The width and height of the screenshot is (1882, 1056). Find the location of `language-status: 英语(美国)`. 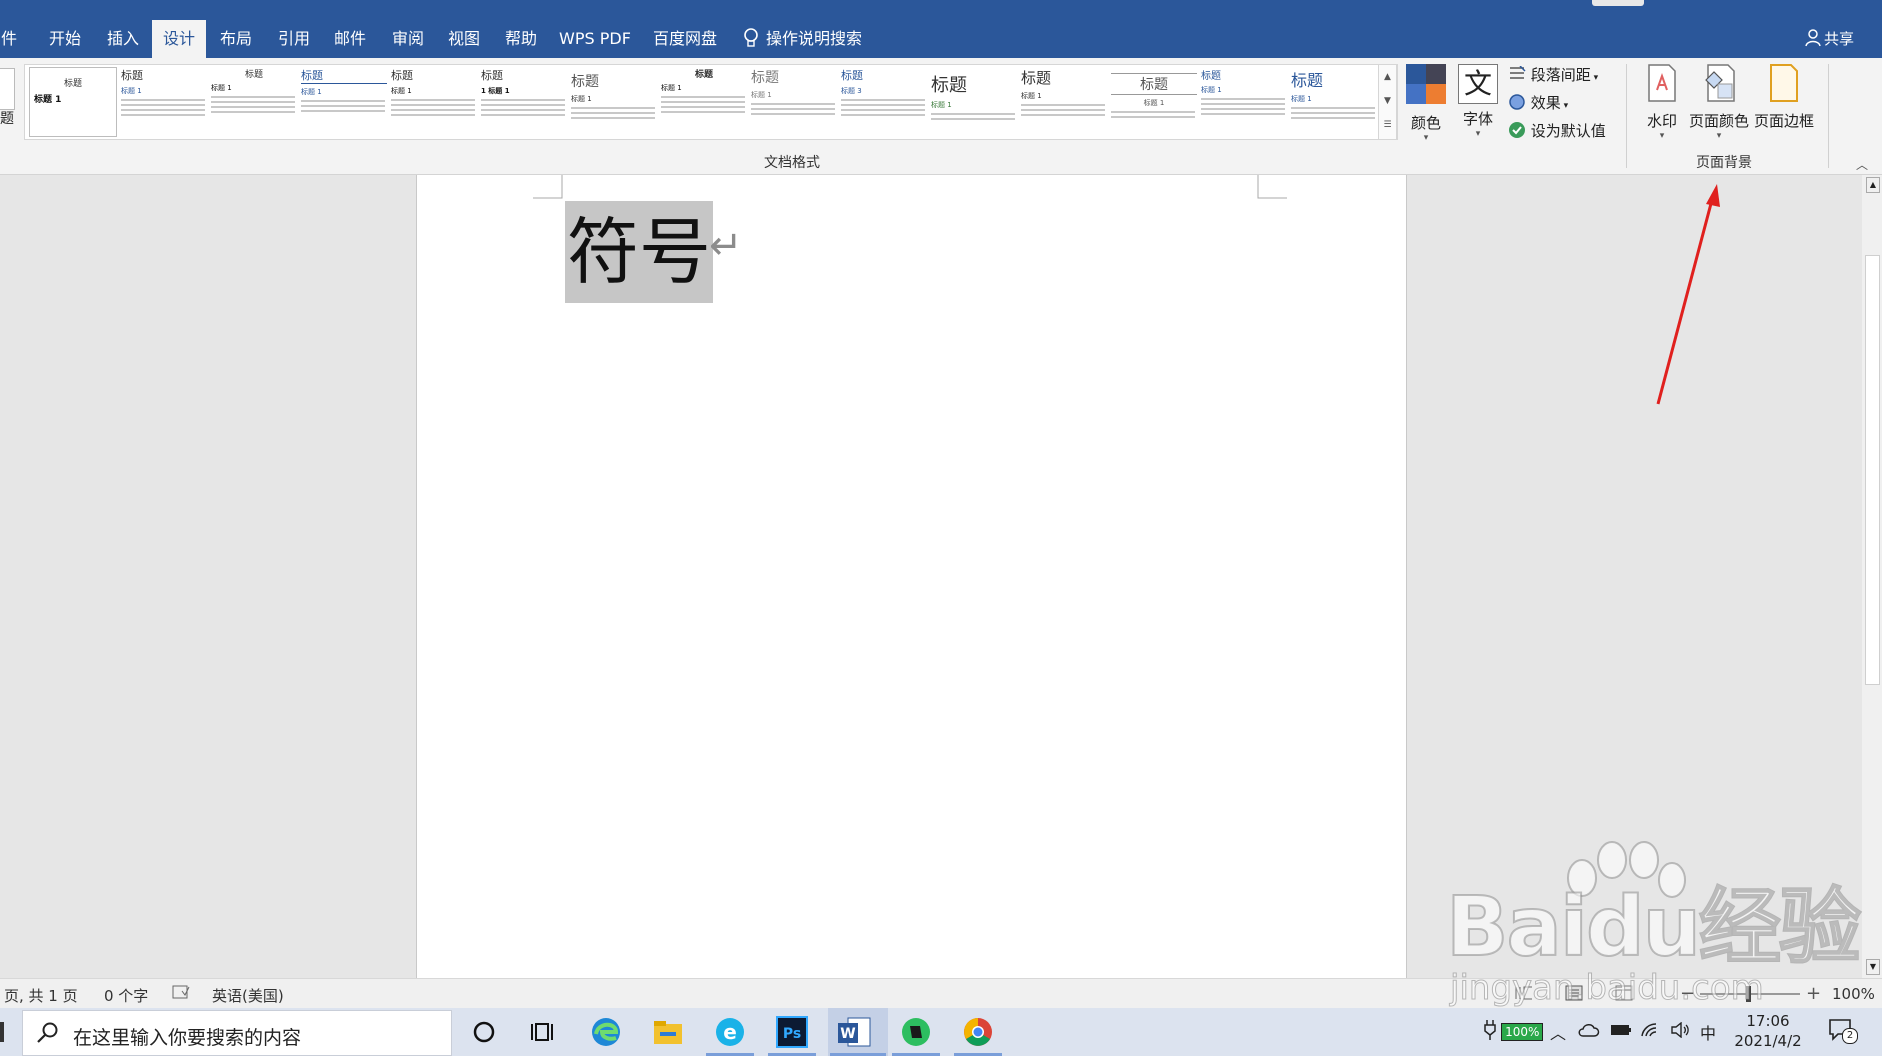

language-status: 英语(美国) is located at coordinates (248, 995).